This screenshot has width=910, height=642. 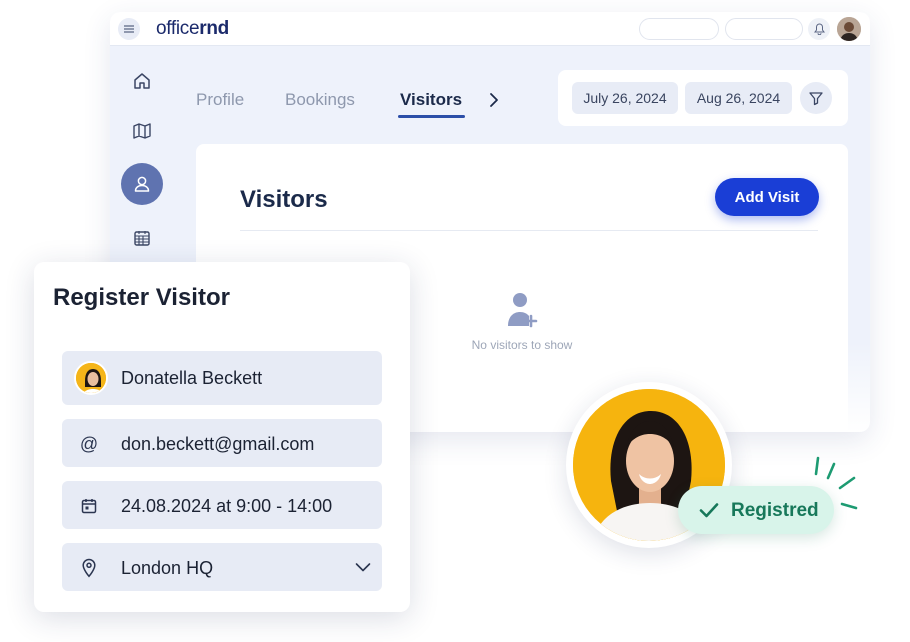 I want to click on register-title: Register Visitor, so click(x=141, y=297).